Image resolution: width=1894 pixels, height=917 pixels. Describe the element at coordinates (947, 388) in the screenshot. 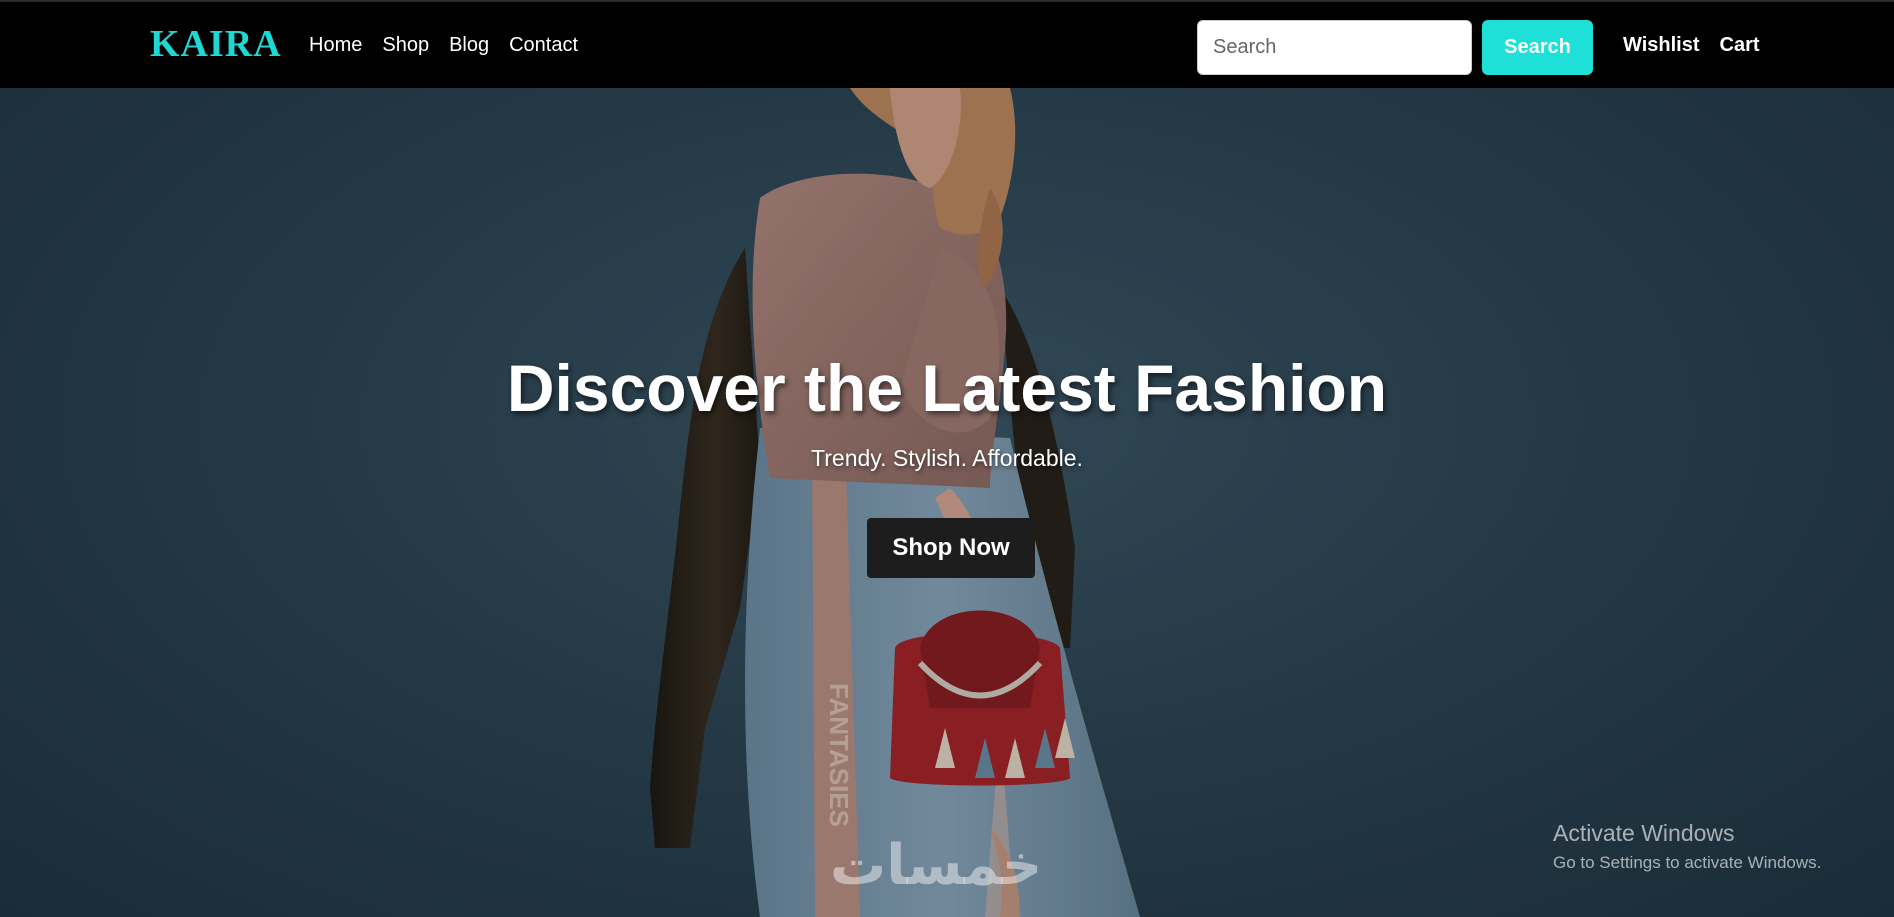

I see `hero-title: Discover the Latest Fashion` at that location.